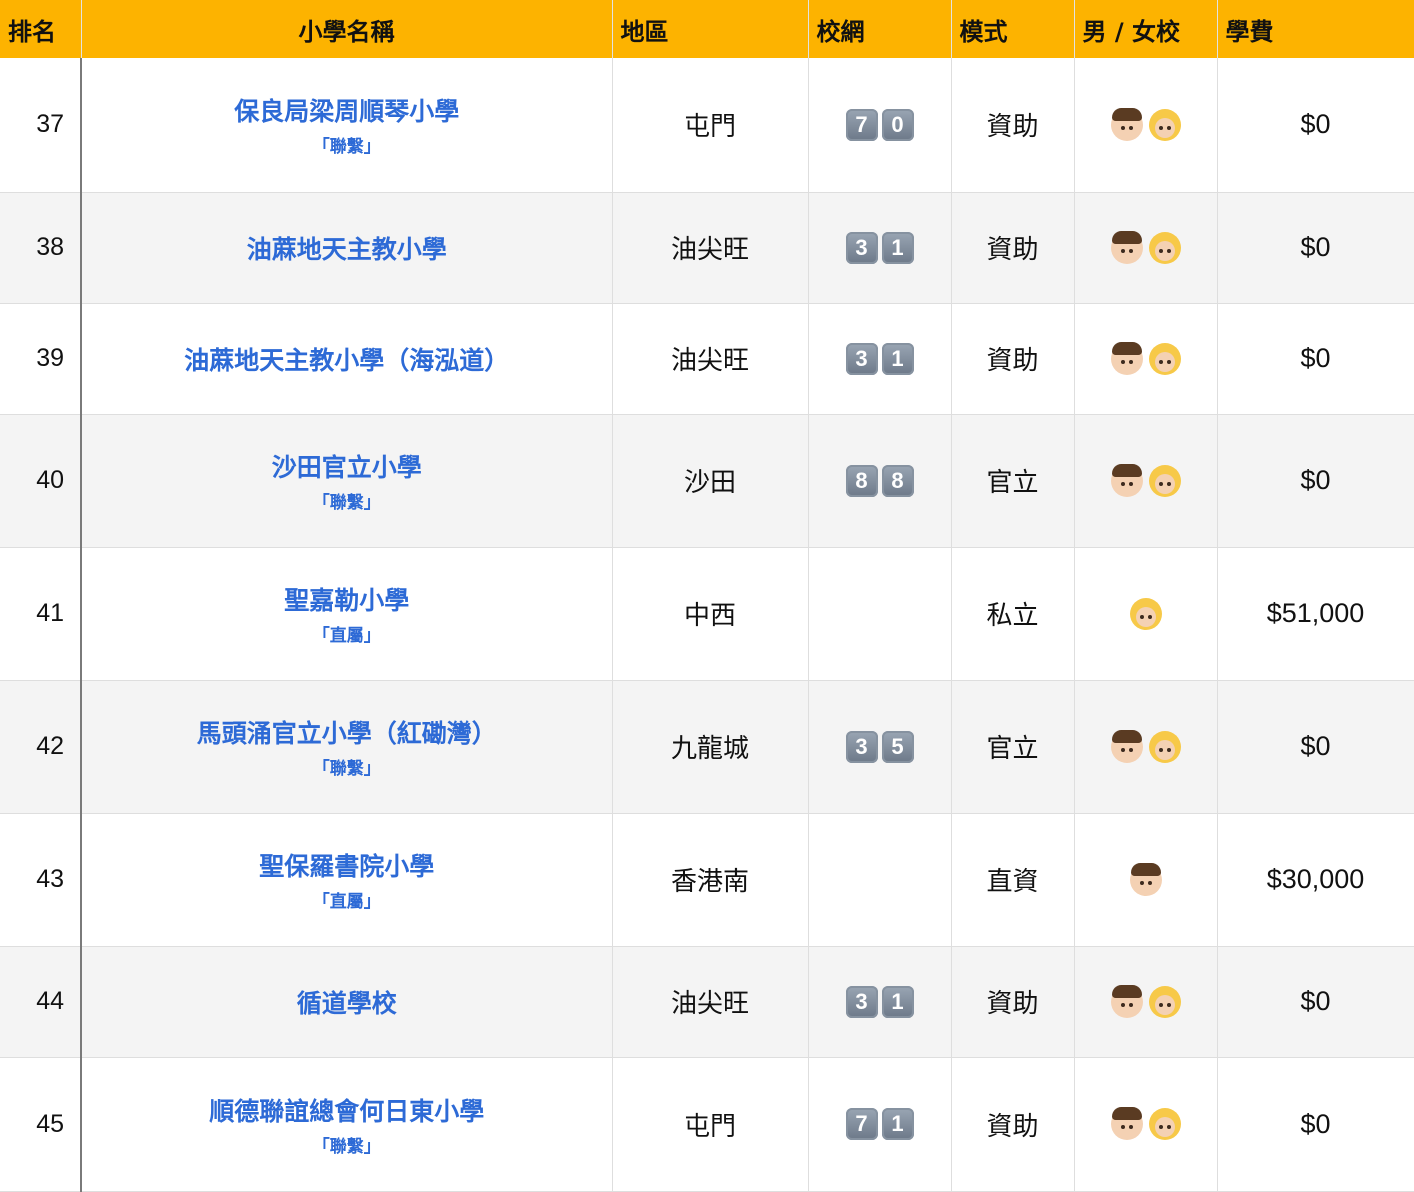  What do you see at coordinates (347, 29) in the screenshot?
I see `header-school: 小學名稱` at bounding box center [347, 29].